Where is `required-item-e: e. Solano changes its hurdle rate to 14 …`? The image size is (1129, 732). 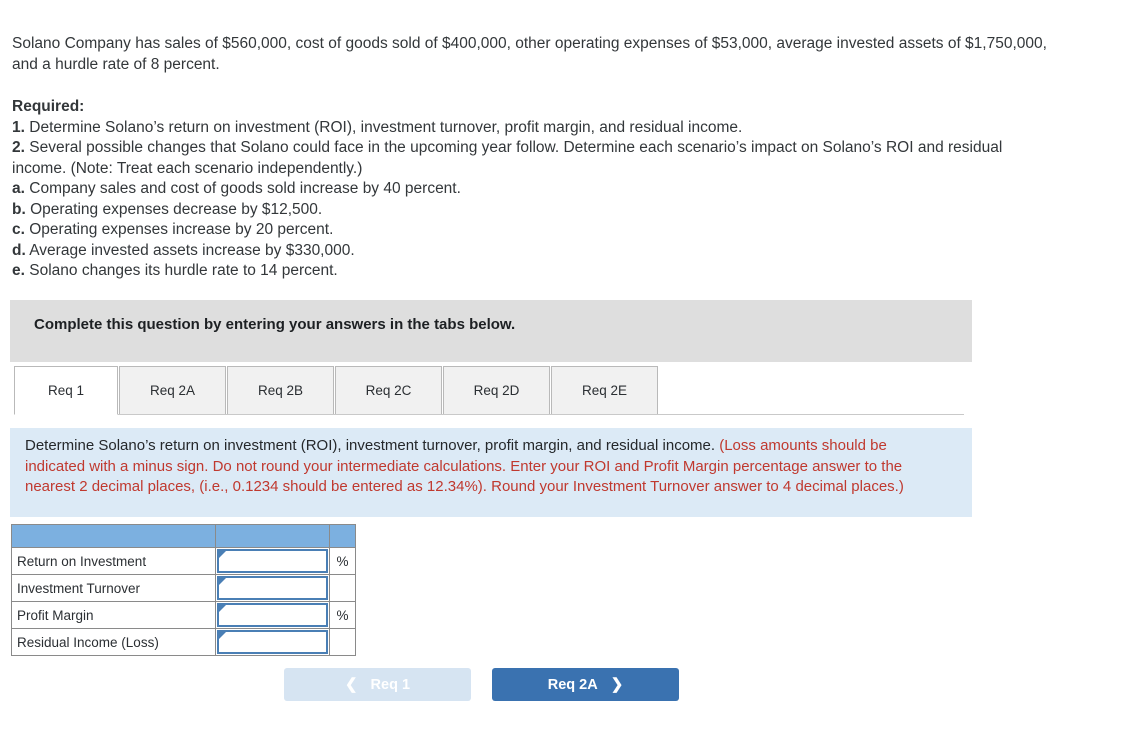 required-item-e: e. Solano changes its hurdle rate to 14 … is located at coordinates (534, 271).